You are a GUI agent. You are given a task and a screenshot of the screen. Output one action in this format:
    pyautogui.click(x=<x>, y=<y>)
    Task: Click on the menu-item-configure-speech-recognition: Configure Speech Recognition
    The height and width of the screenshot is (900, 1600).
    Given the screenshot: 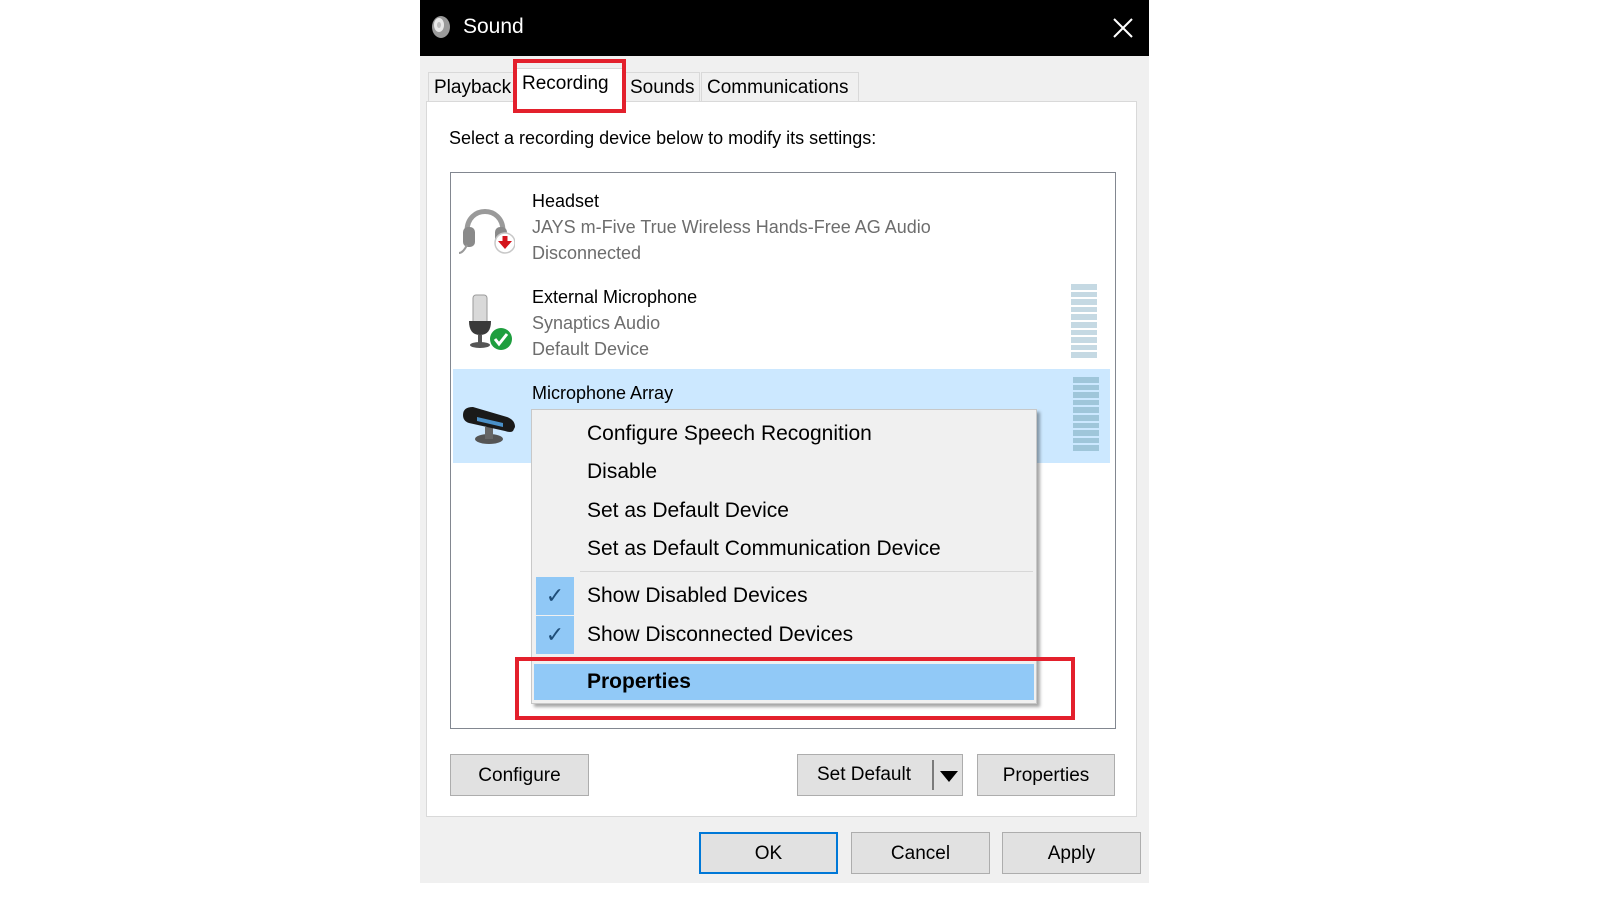 What is the action you would take?
    pyautogui.click(x=784, y=434)
    